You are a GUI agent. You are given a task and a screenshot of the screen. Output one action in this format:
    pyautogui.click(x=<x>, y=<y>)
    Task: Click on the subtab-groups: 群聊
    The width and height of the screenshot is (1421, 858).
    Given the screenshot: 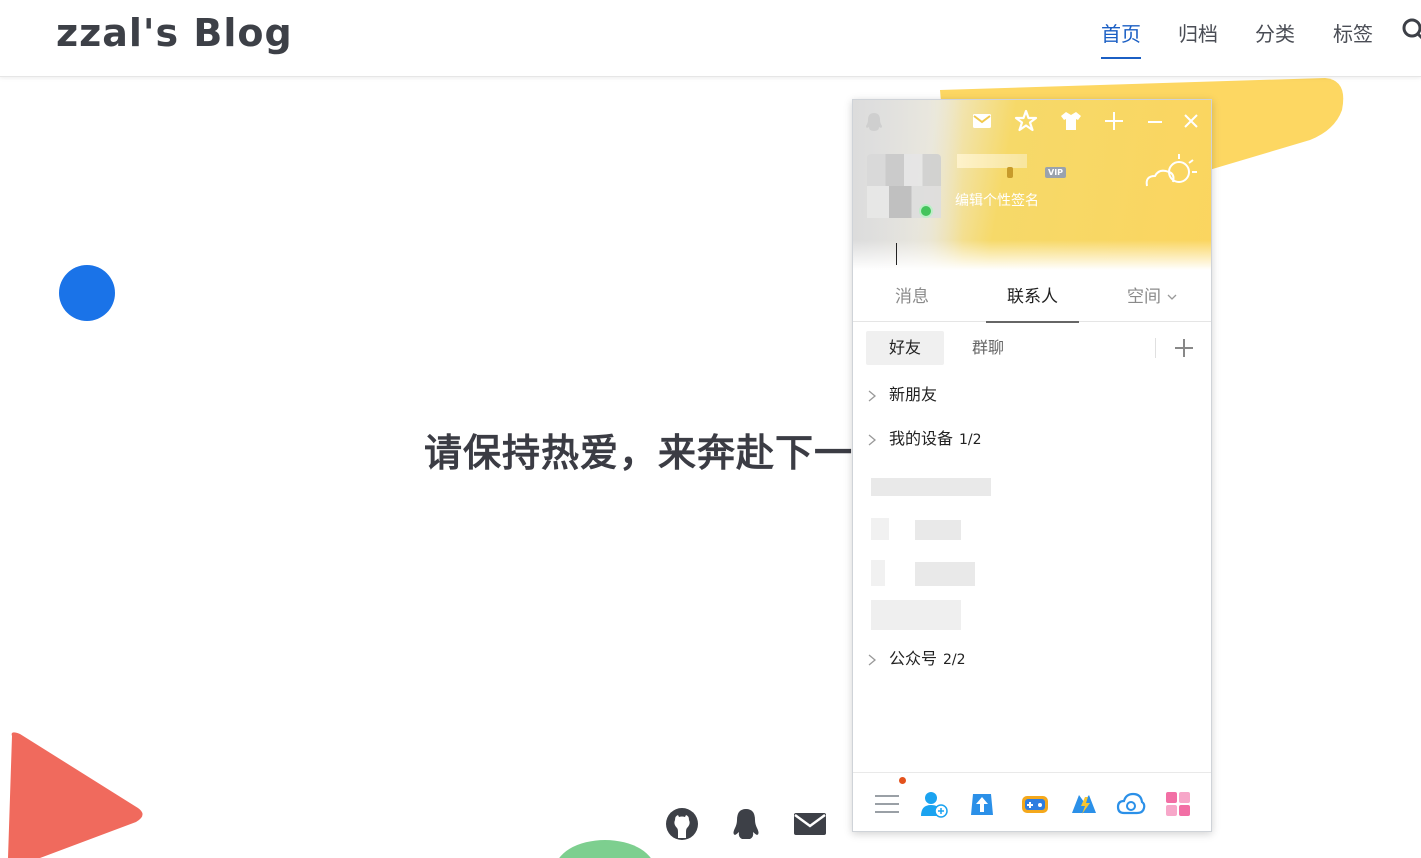 What is the action you would take?
    pyautogui.click(x=988, y=348)
    